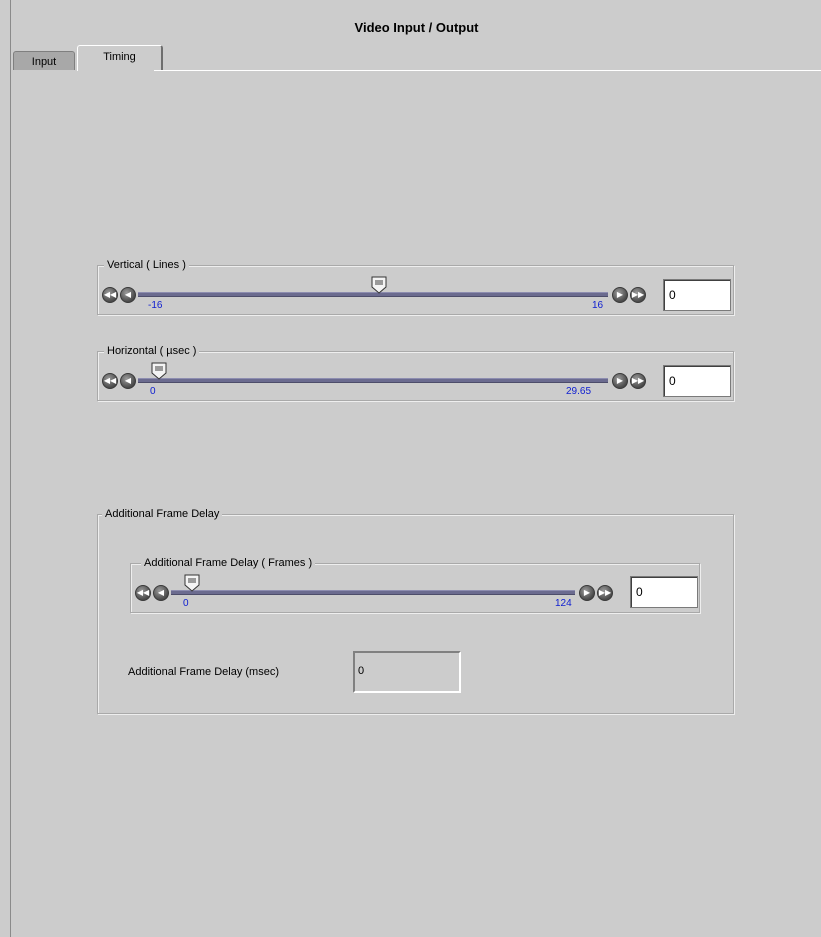  Describe the element at coordinates (228, 563) in the screenshot. I see `frame-delay-slider-label: Additional Frame Delay ( Frames )` at that location.